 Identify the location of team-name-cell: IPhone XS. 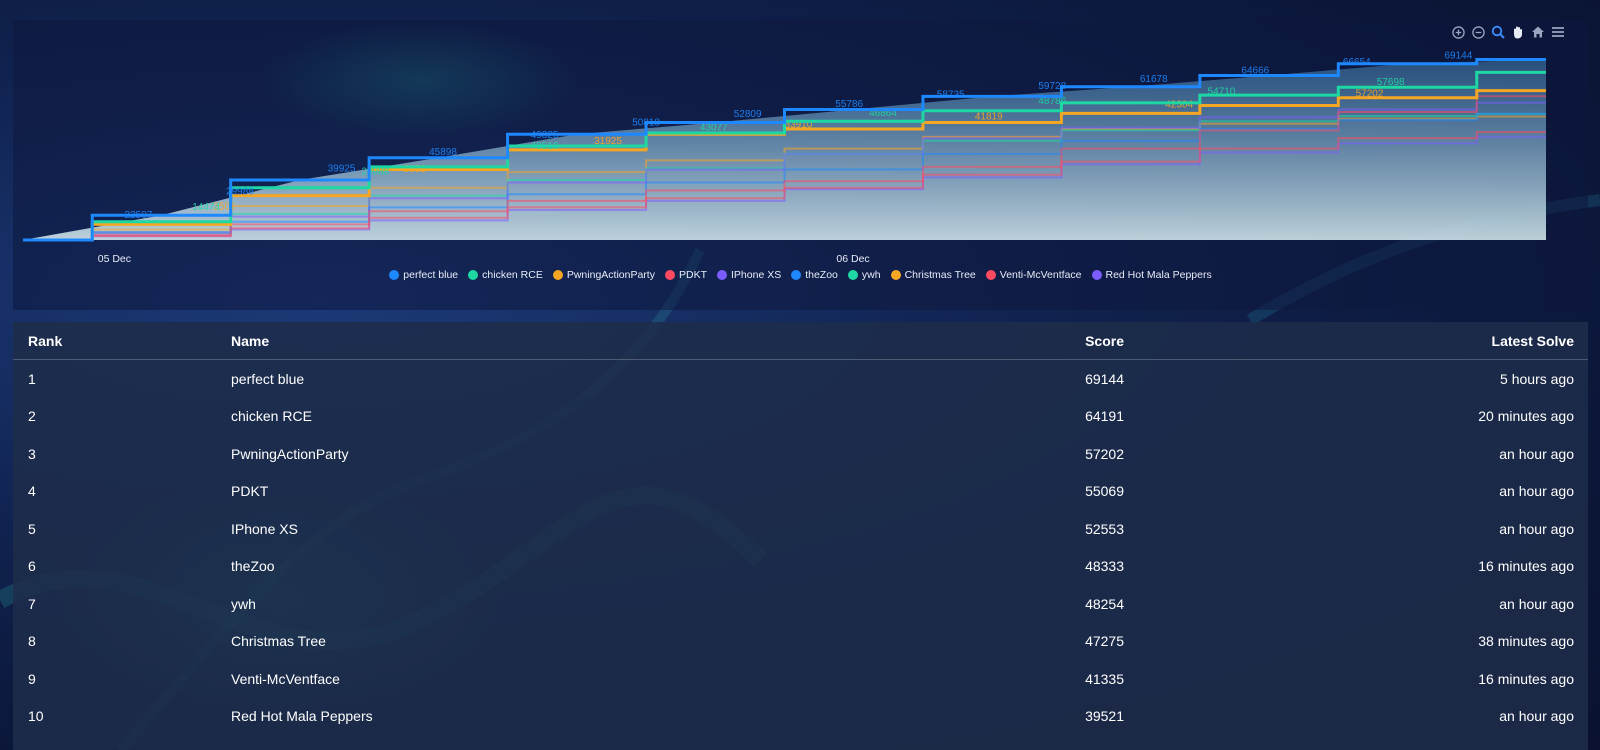
(517, 529).